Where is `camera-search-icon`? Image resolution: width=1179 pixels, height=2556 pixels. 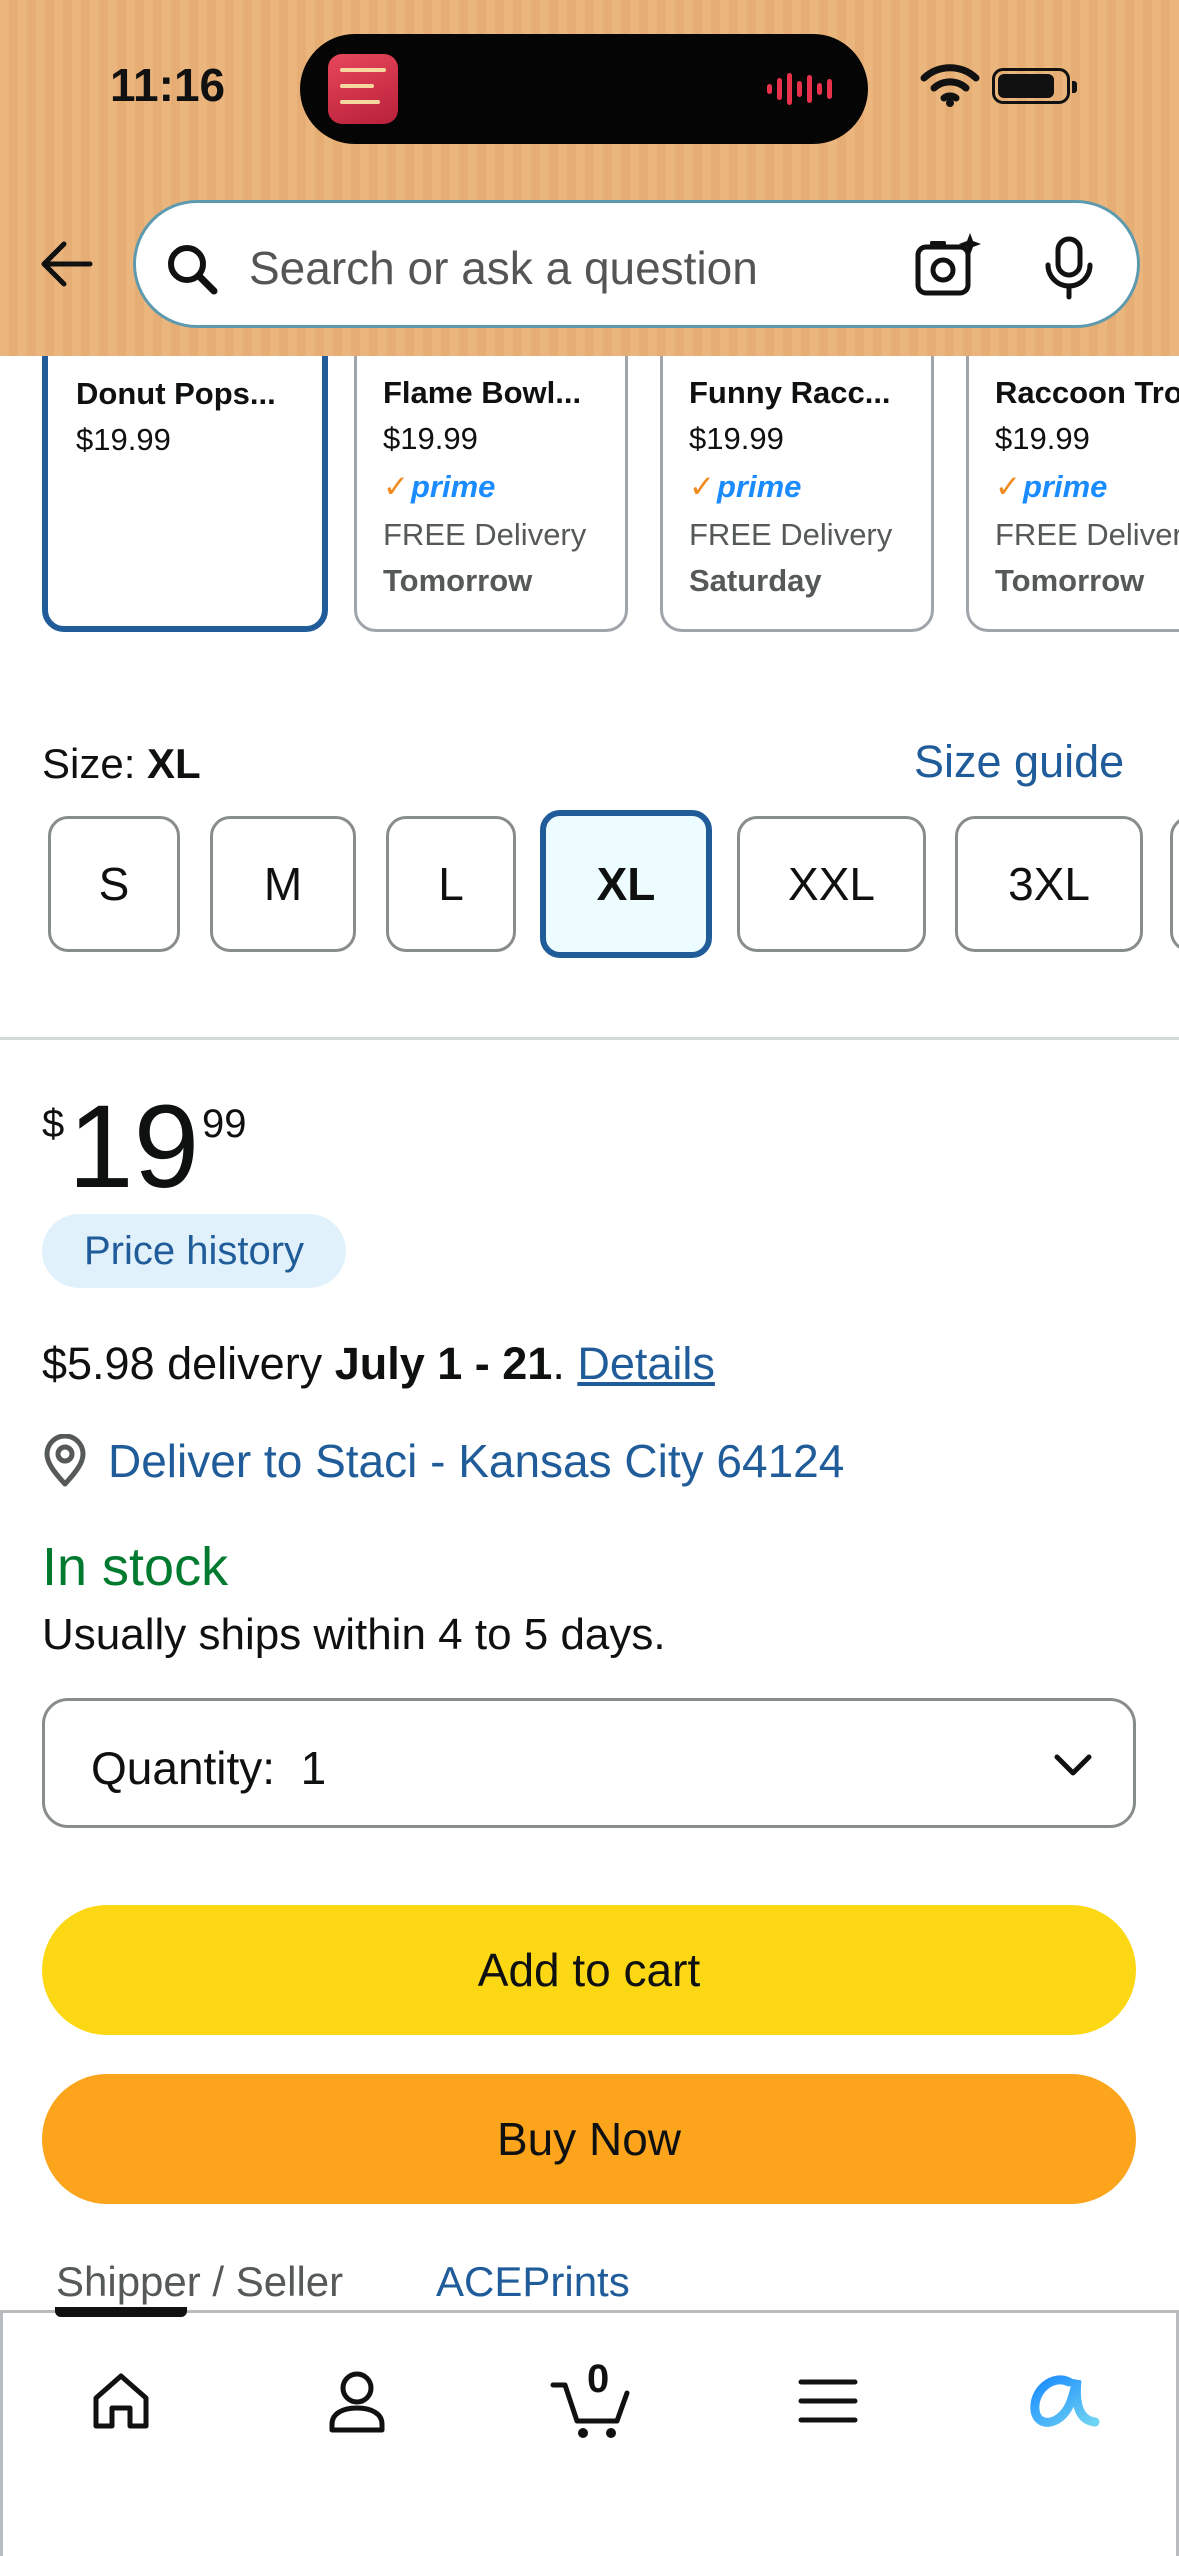 camera-search-icon is located at coordinates (947, 266).